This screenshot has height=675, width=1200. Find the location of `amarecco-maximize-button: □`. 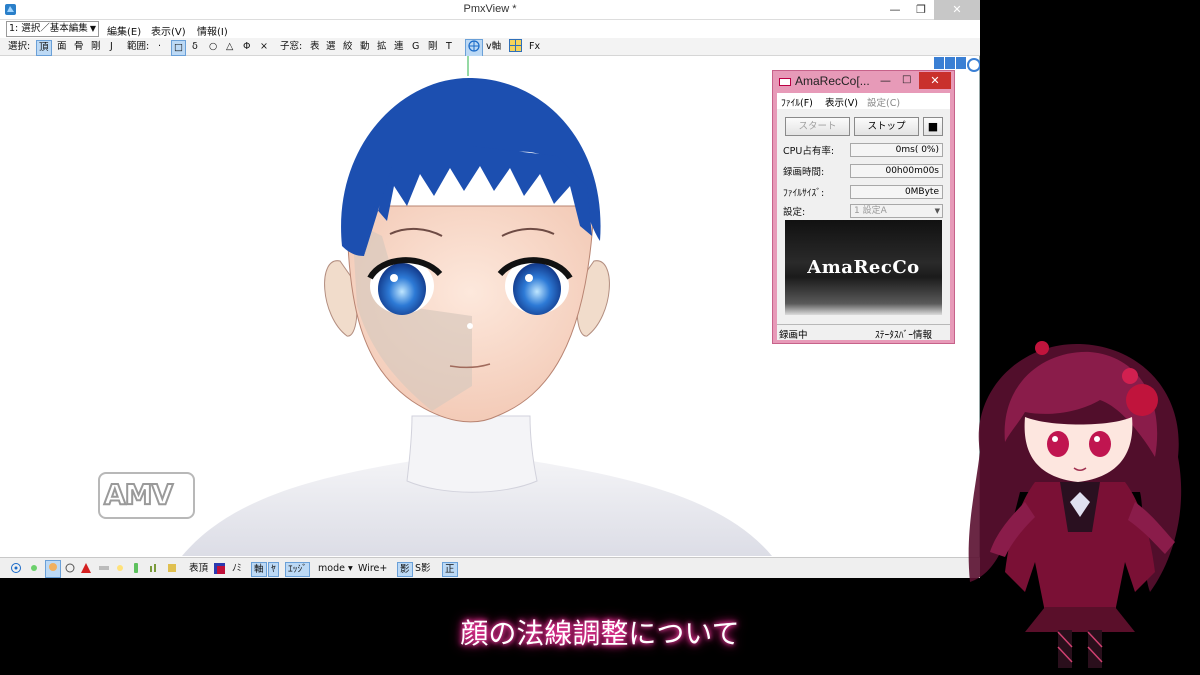

amarecco-maximize-button: □ is located at coordinates (906, 79).